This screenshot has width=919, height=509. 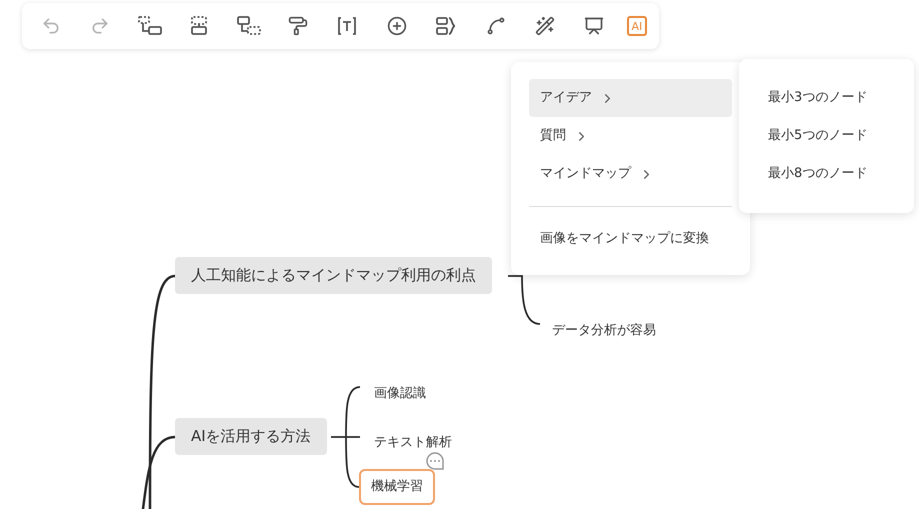 I want to click on menu-item-label: アイデア, so click(x=566, y=98).